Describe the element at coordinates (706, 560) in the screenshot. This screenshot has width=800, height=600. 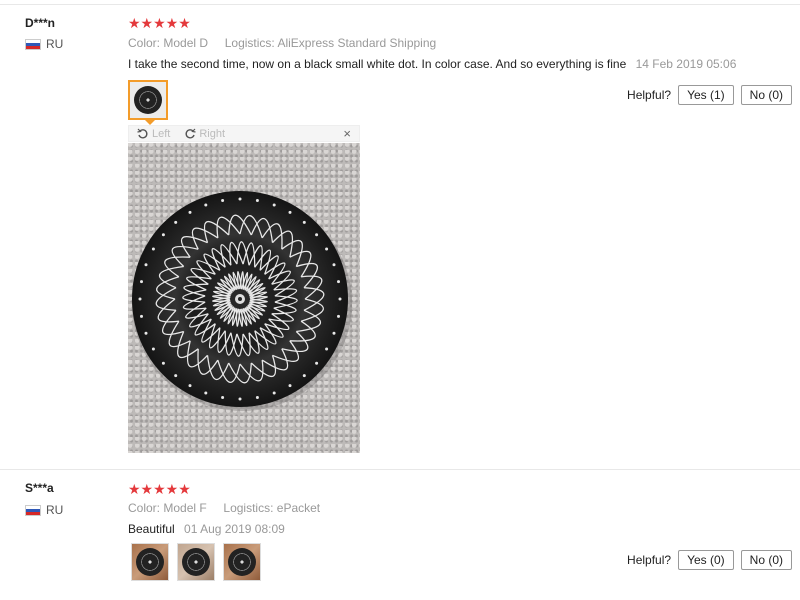
I see `helpful-yes-button: Yes (0)` at that location.